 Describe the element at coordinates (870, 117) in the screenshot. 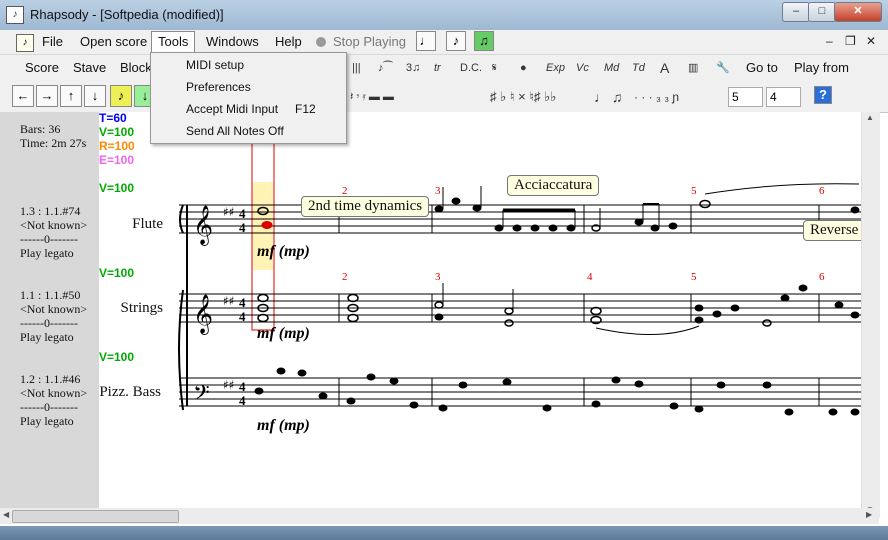

I see `scroll-up-icon: ▲` at that location.